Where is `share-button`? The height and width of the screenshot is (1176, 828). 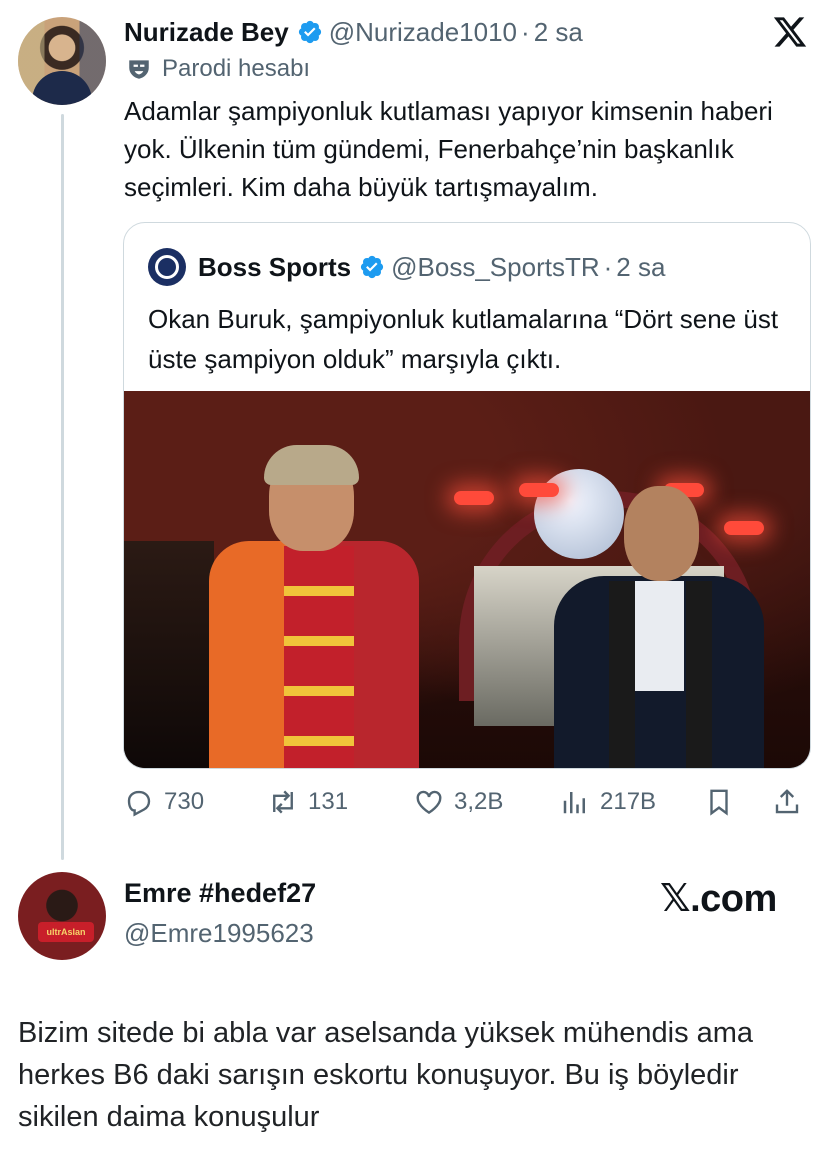
share-button is located at coordinates (792, 802).